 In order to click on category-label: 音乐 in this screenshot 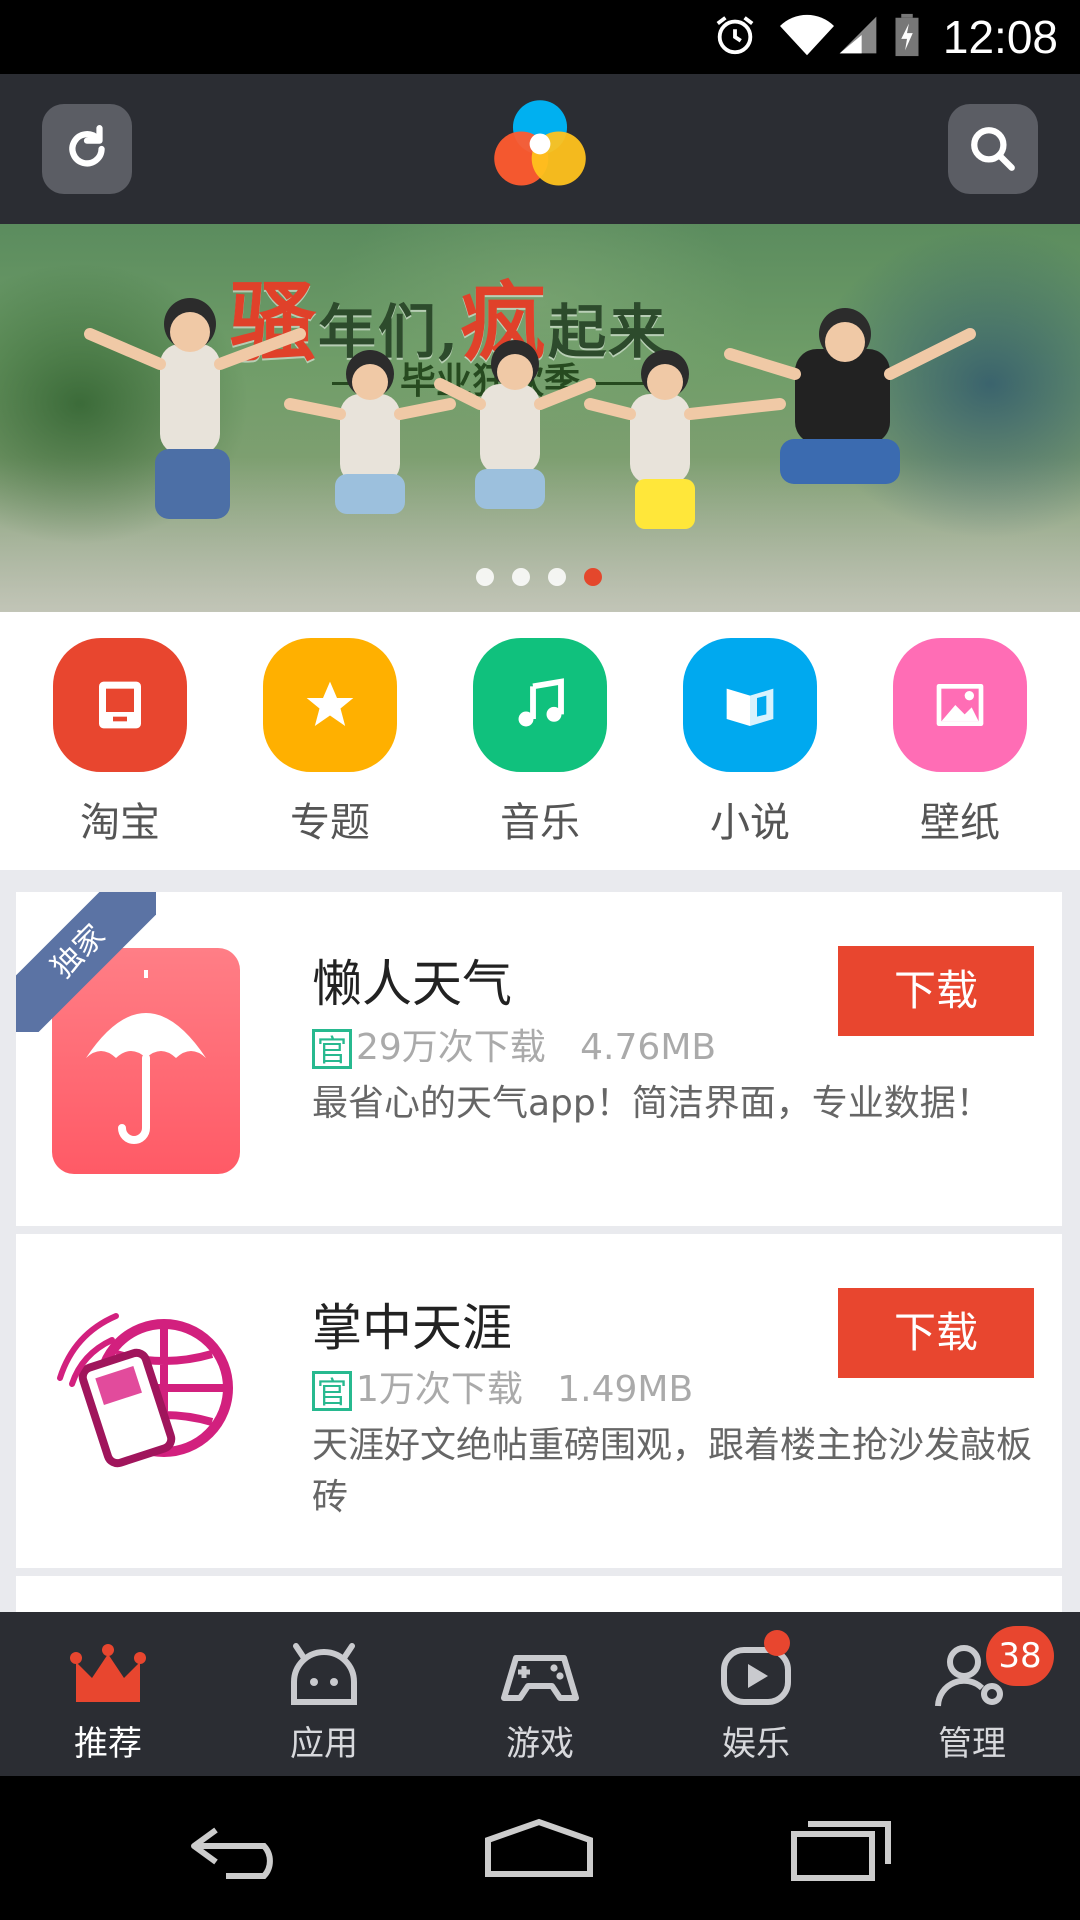, I will do `click(540, 823)`.